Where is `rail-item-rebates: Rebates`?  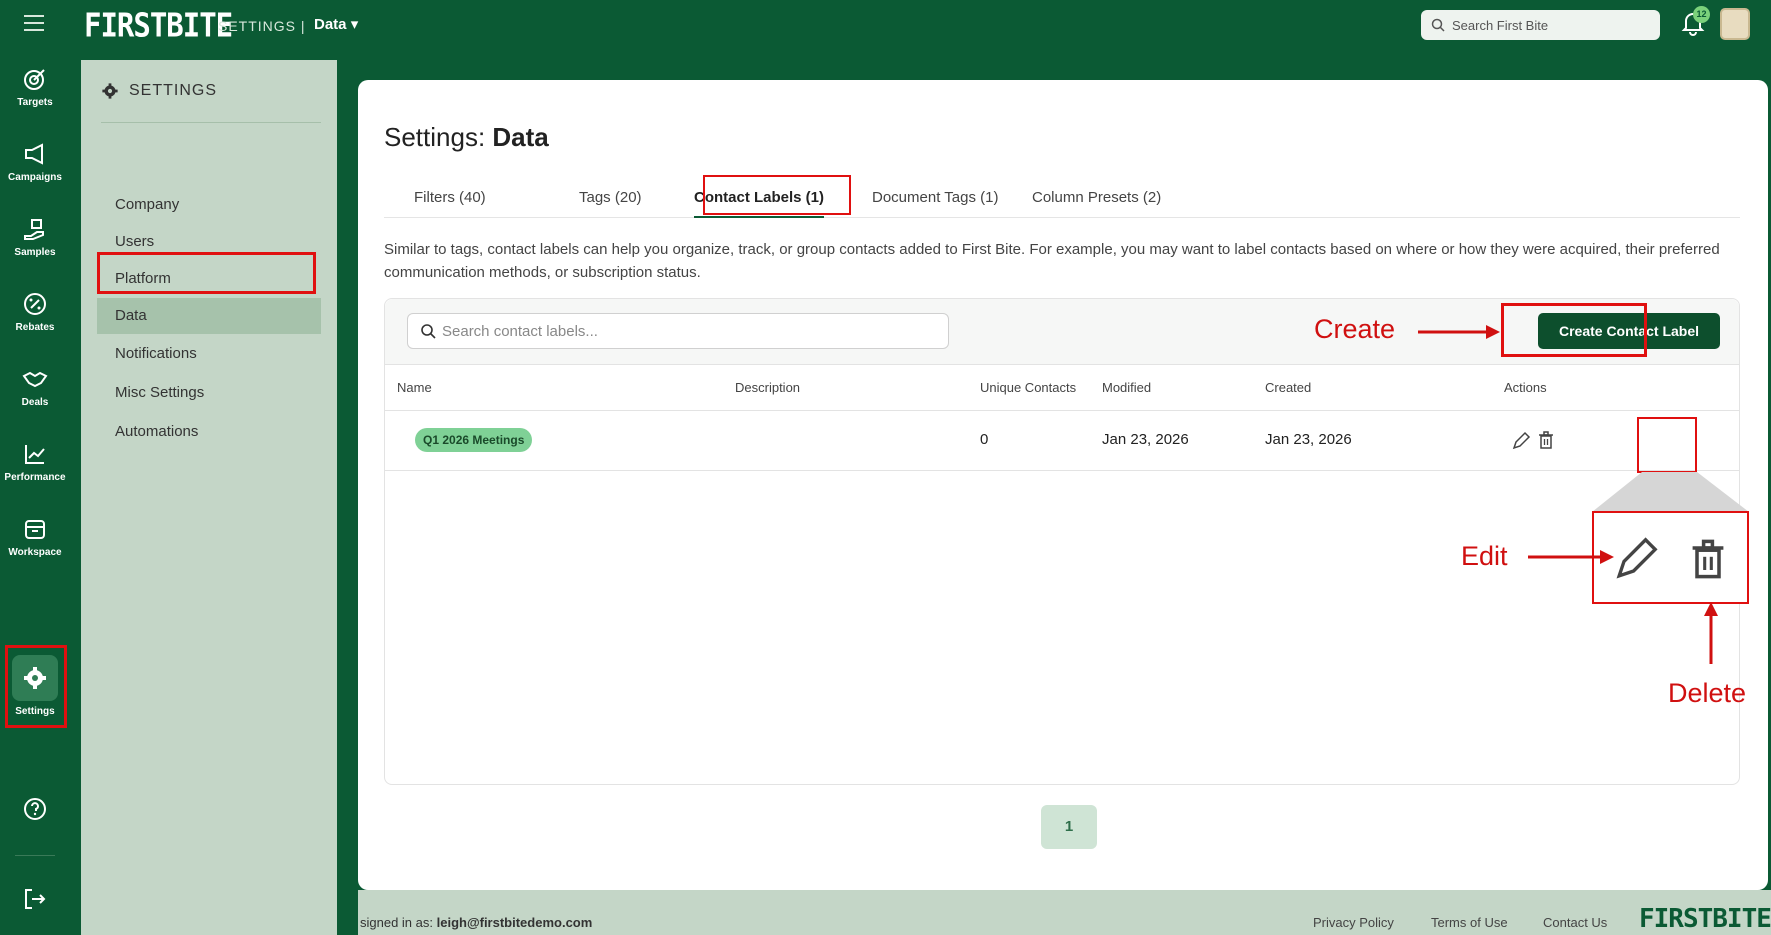
rail-item-rebates: Rebates is located at coordinates (35, 323).